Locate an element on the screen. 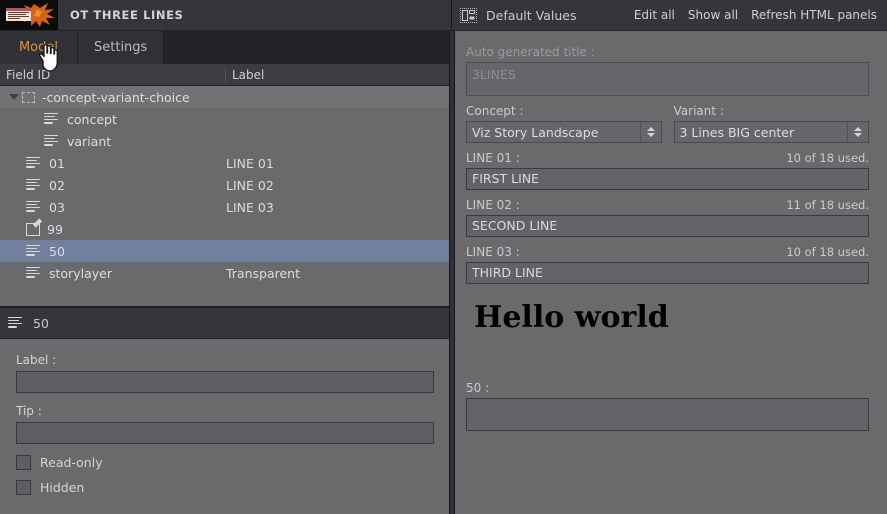 The height and width of the screenshot is (514, 887). tip-field-input is located at coordinates (225, 433).